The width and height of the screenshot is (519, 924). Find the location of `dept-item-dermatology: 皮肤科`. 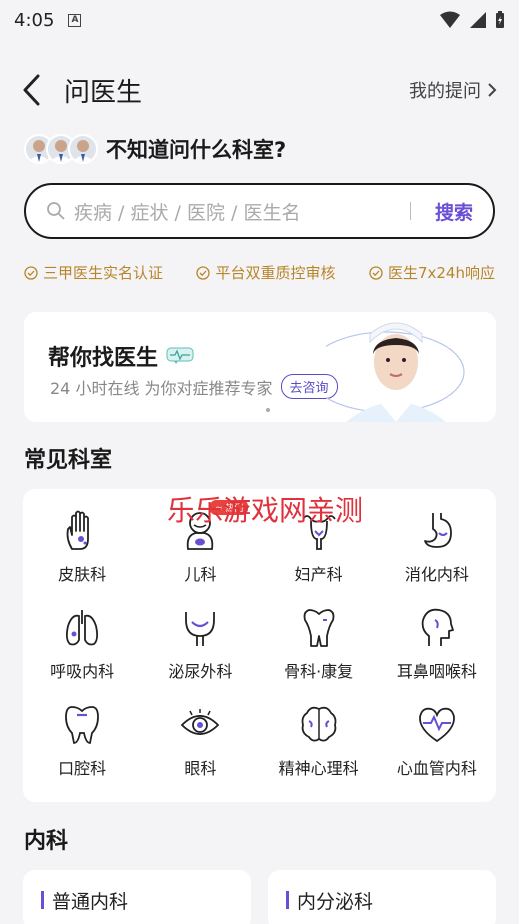

dept-item-dermatology: 皮肤科 is located at coordinates (82, 557).